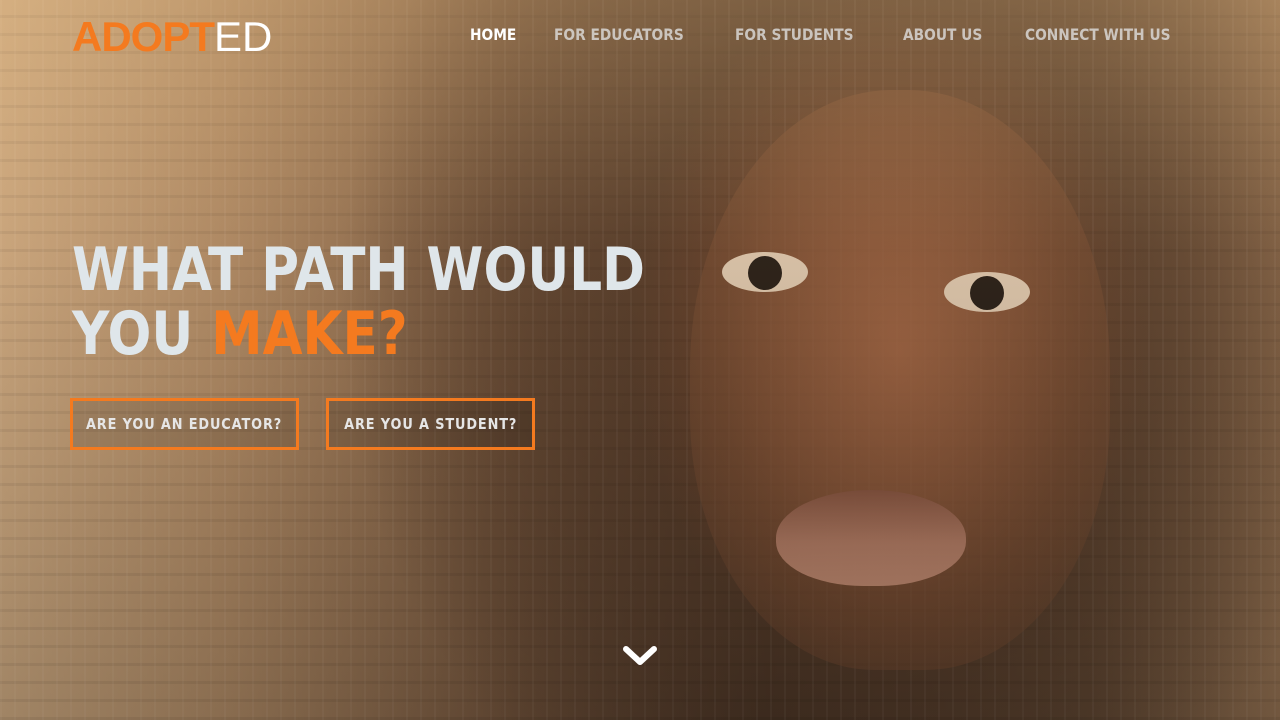 The width and height of the screenshot is (1280, 720). Describe the element at coordinates (493, 35) in the screenshot. I see `nav-home: HOME` at that location.